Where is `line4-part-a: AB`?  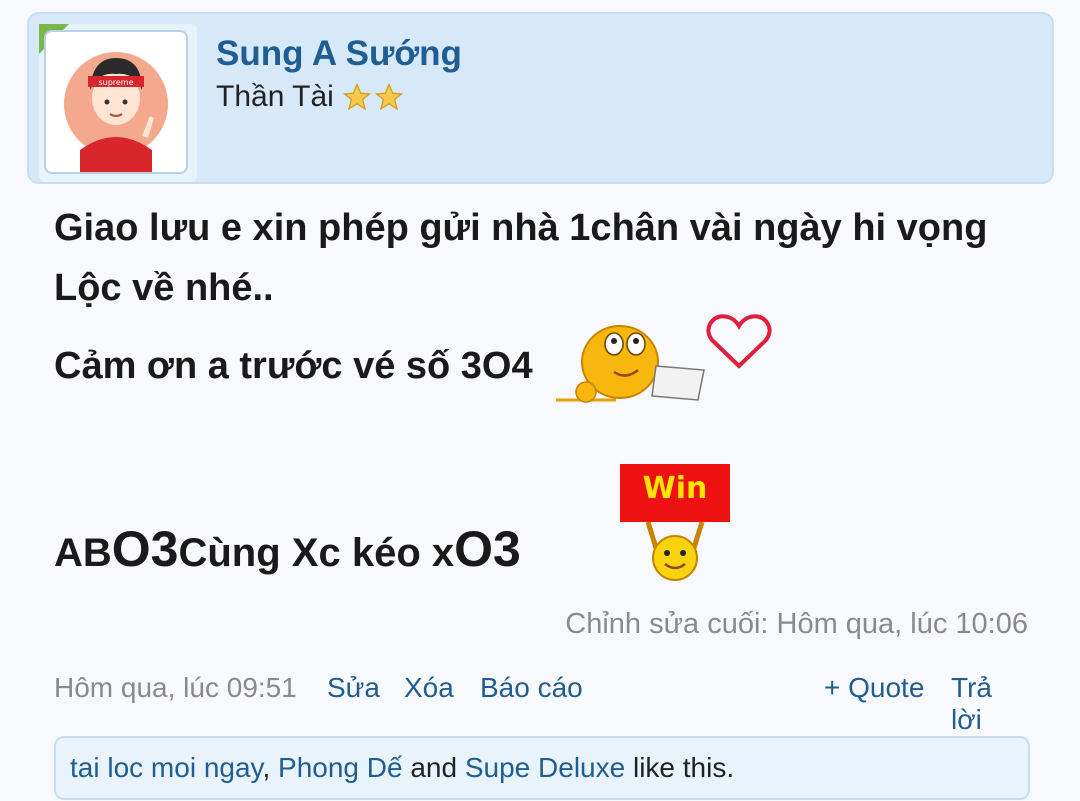
line4-part-a: AB is located at coordinates (83, 553).